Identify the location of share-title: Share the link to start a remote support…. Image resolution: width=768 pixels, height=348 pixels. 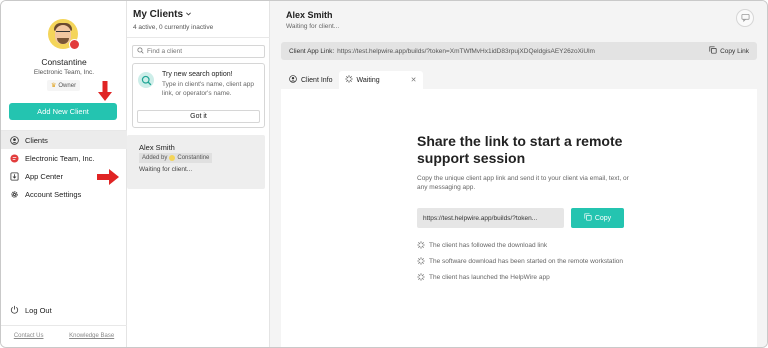
(520, 149).